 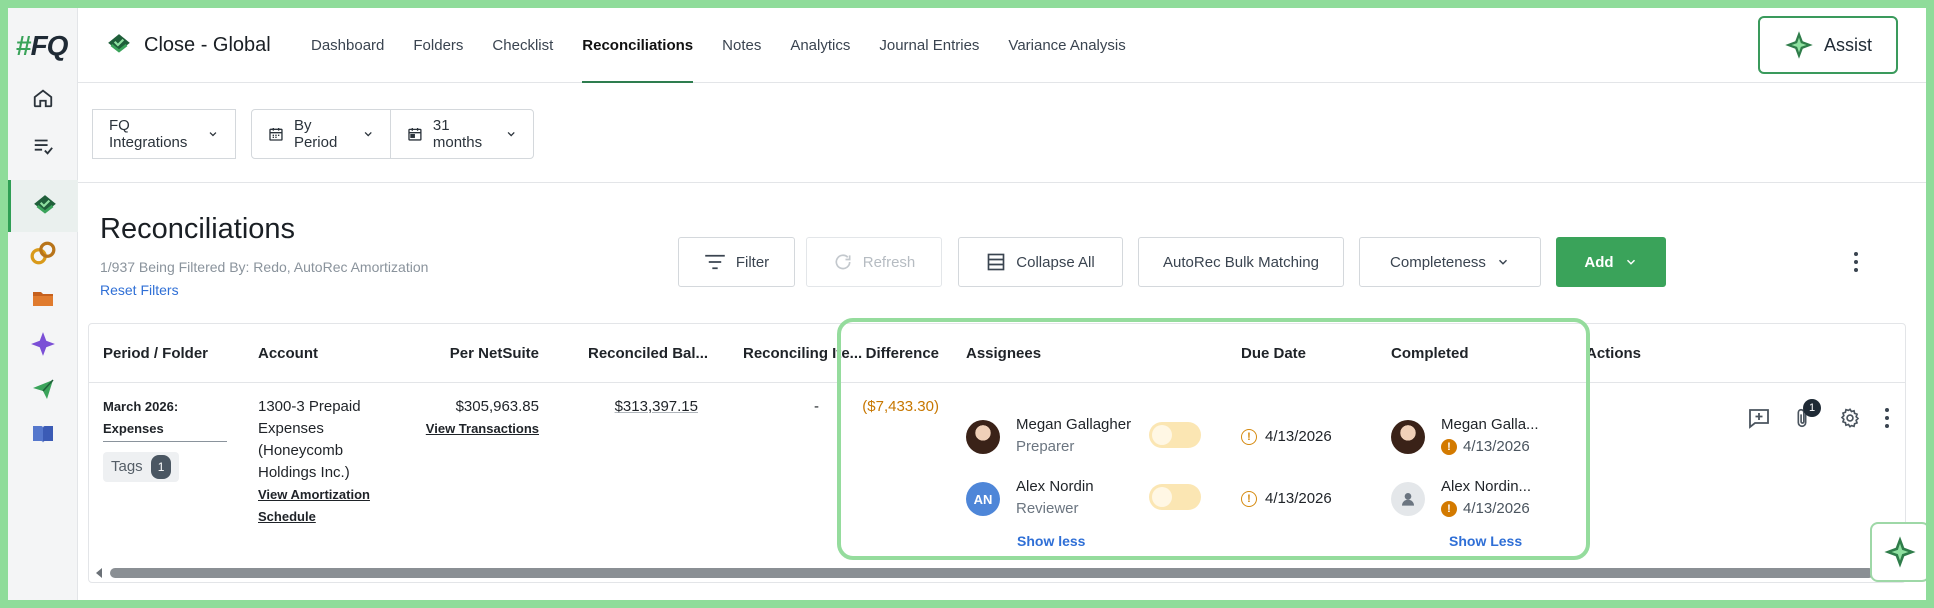 What do you see at coordinates (522, 45) in the screenshot?
I see `tab-checklist: Checklist` at bounding box center [522, 45].